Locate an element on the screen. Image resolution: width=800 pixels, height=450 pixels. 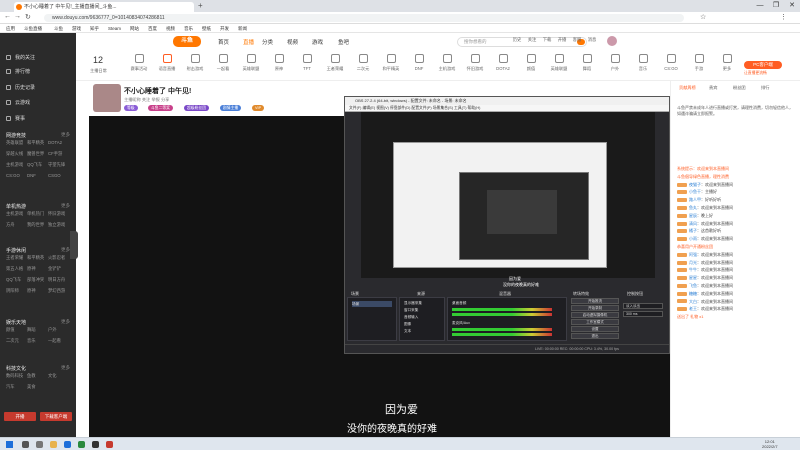
tab-ranking: 排行 is located at coordinates (765, 88).